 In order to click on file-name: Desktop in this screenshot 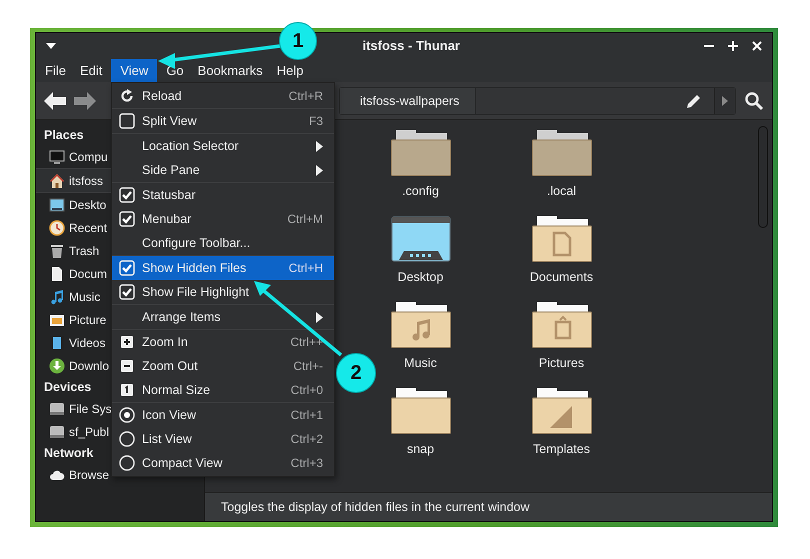, I will do `click(421, 277)`.